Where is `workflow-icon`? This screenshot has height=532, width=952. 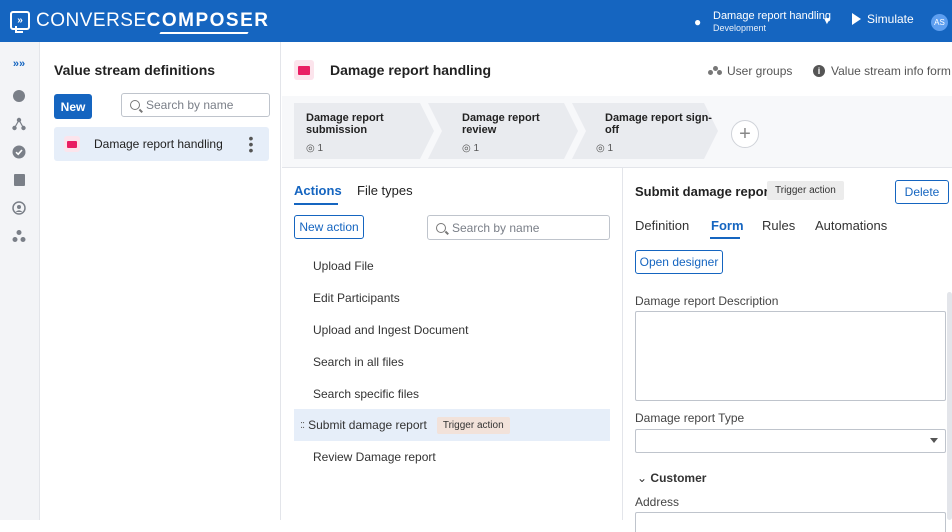
workflow-icon is located at coordinates (19, 124).